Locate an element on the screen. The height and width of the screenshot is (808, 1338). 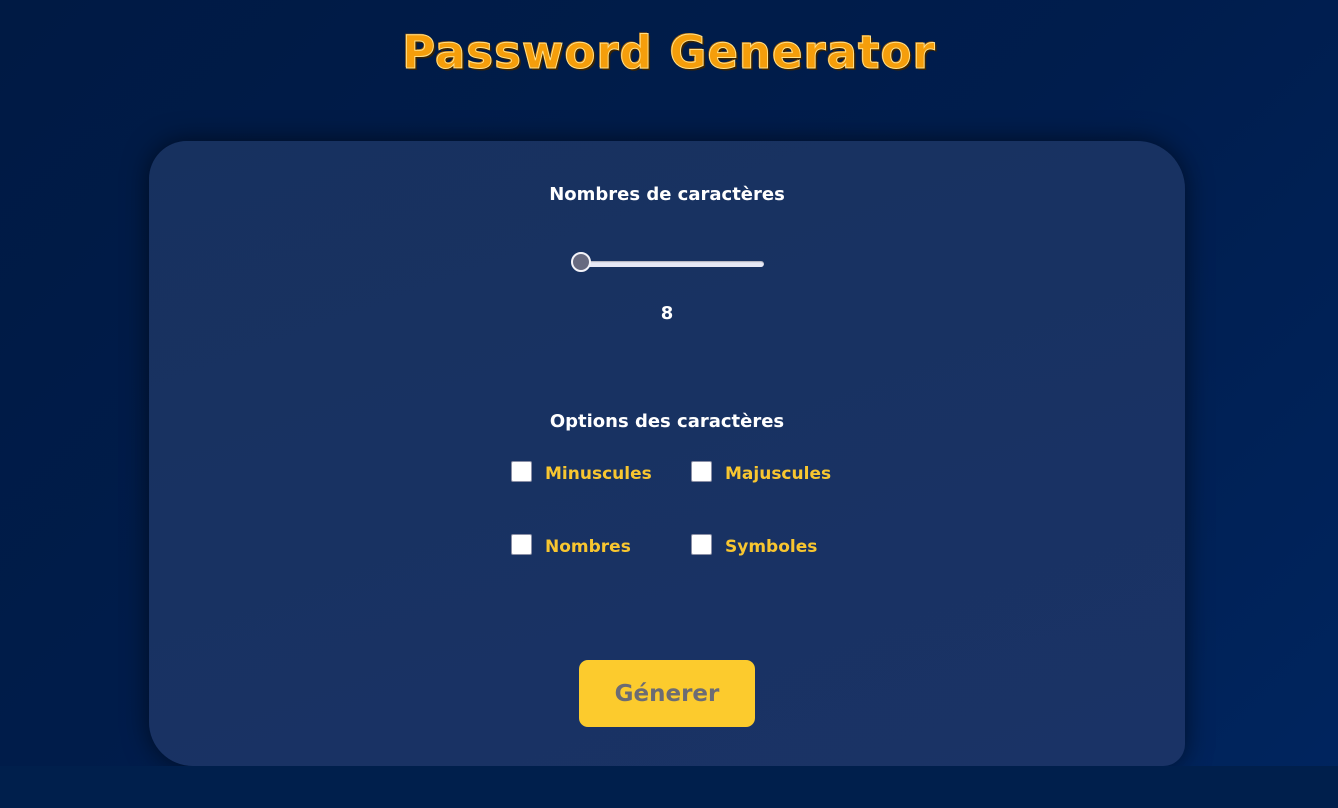
app-title: Password Generator is located at coordinates (669, 53).